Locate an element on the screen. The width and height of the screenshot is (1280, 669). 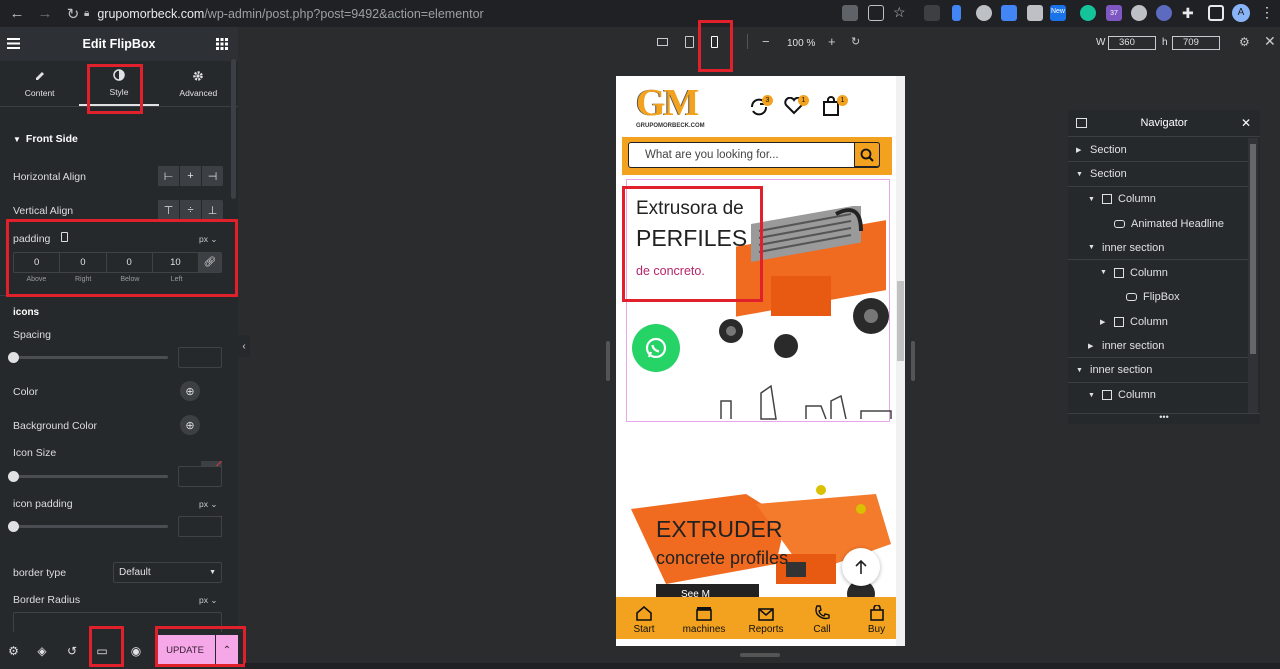
nav-reports: Reports is located at coordinates (766, 618).